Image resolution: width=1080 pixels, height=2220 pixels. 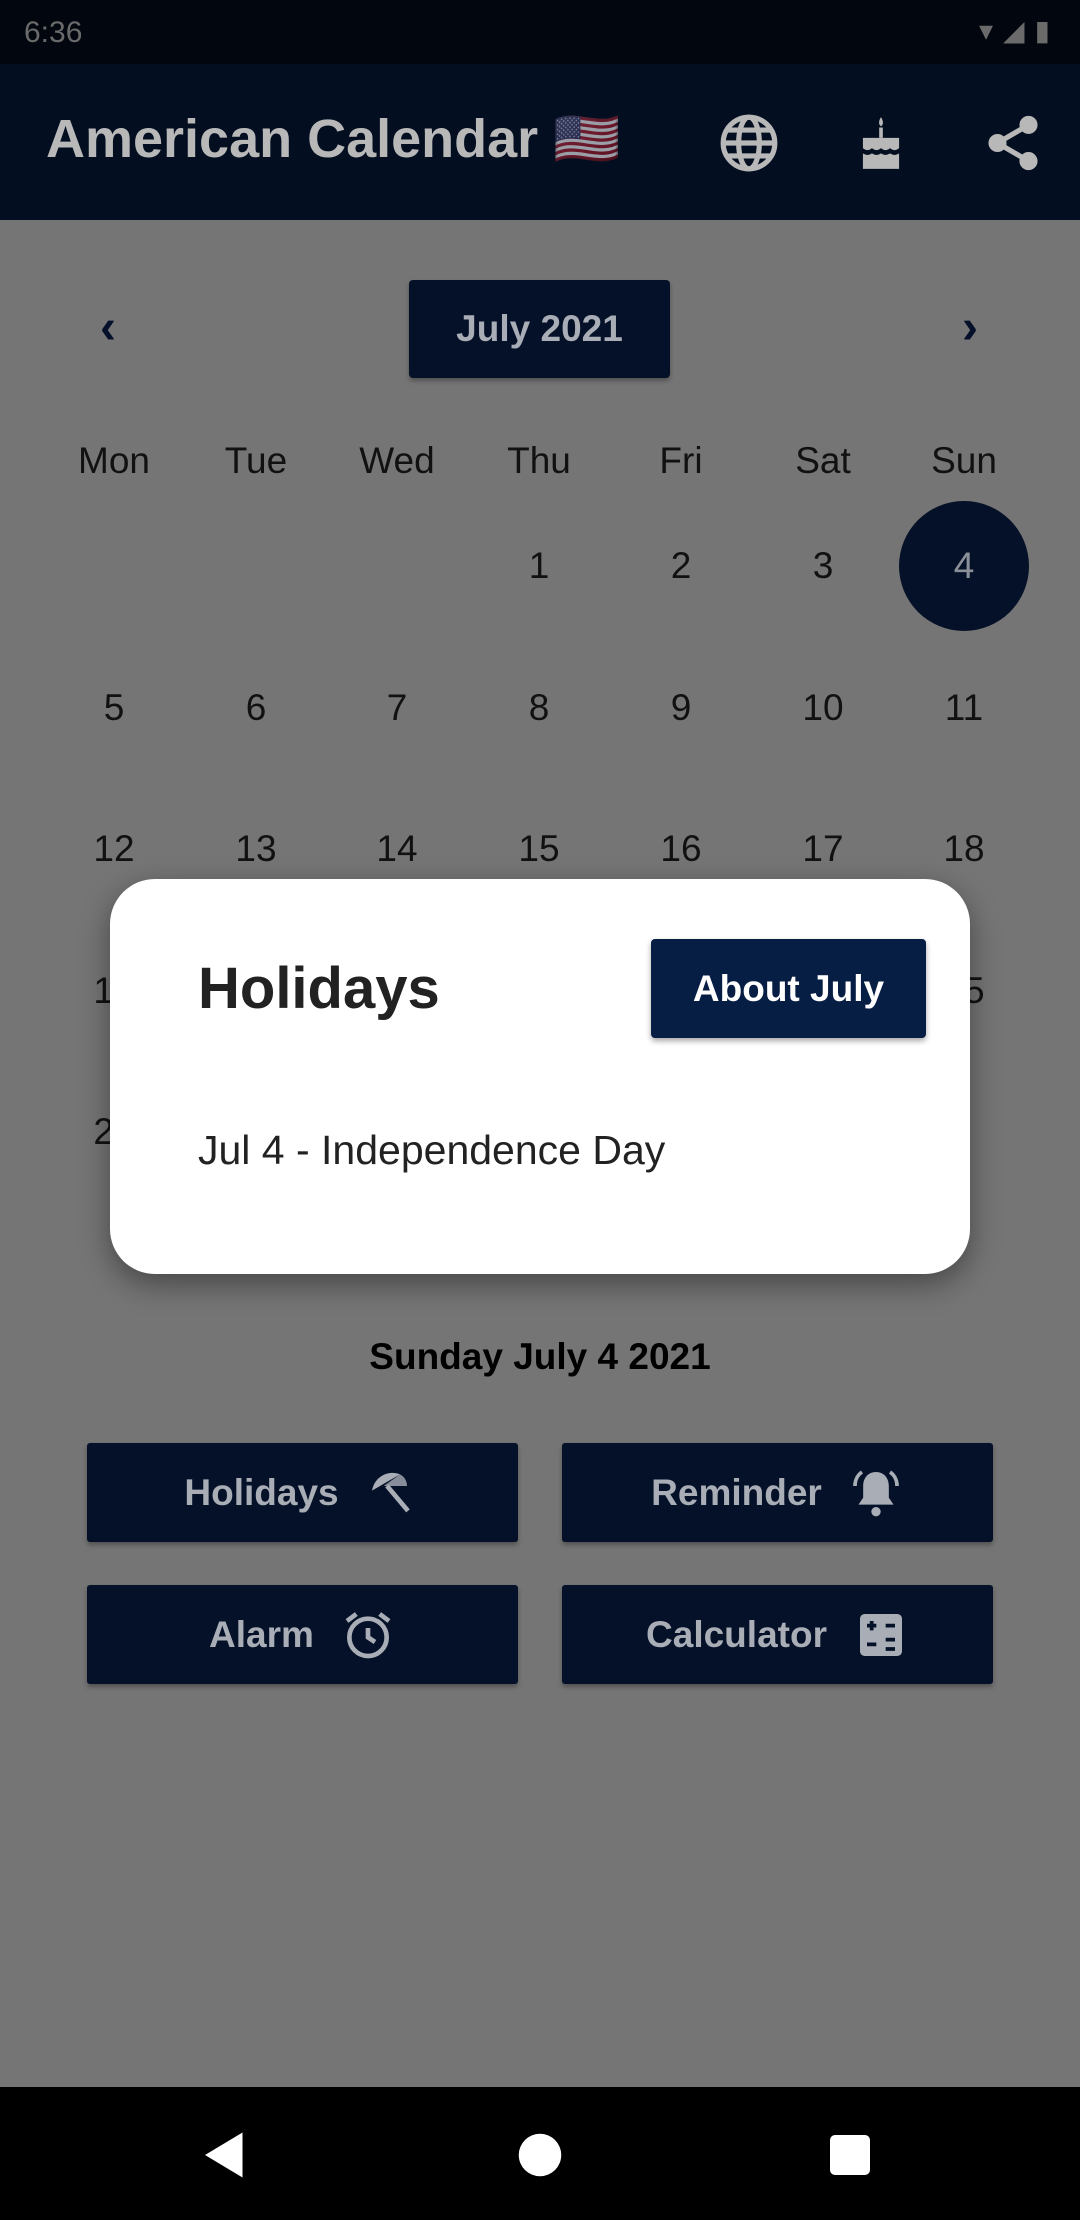 I want to click on calculator-button-label: Calculator, so click(x=736, y=1634).